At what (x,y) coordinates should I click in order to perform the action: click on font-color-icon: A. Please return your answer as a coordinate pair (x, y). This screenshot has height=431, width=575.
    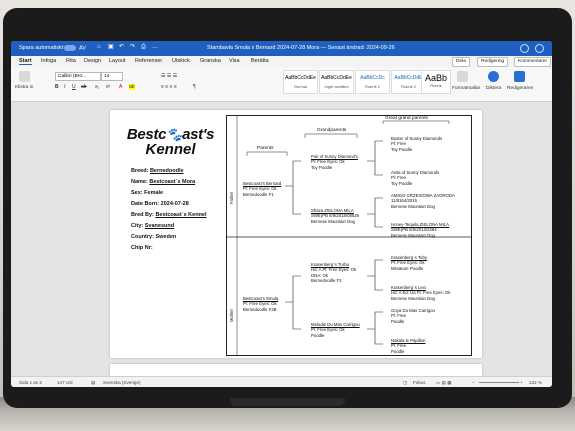
    Looking at the image, I should click on (120, 87).